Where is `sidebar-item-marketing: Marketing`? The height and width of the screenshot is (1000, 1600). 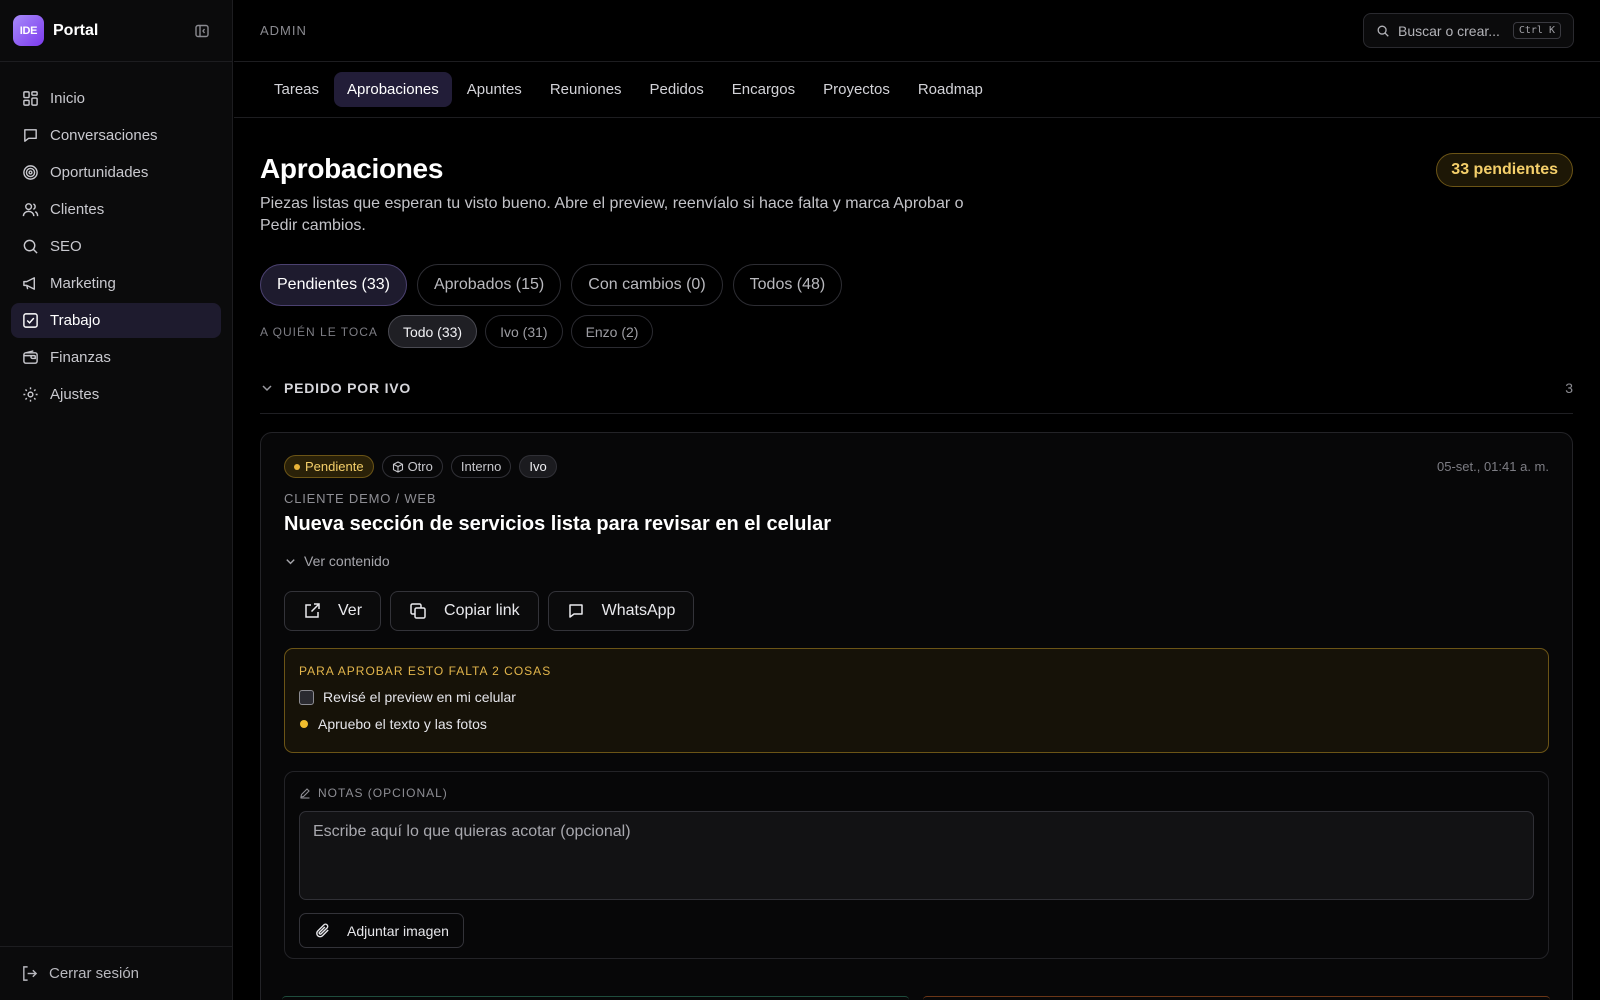 sidebar-item-marketing: Marketing is located at coordinates (116, 283).